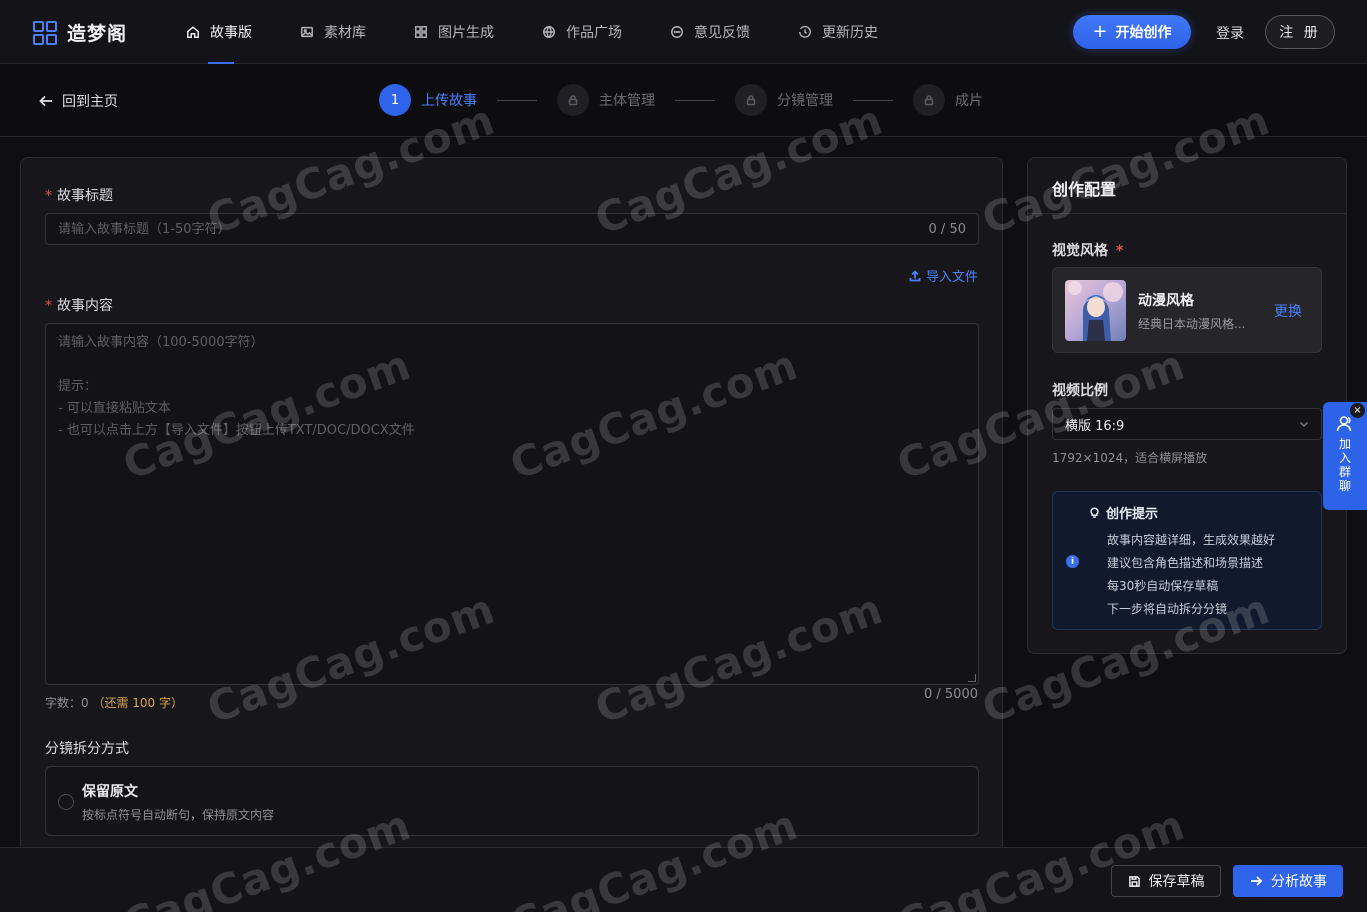  What do you see at coordinates (850, 33) in the screenshot?
I see `nav-item-label: 更新历史` at bounding box center [850, 33].